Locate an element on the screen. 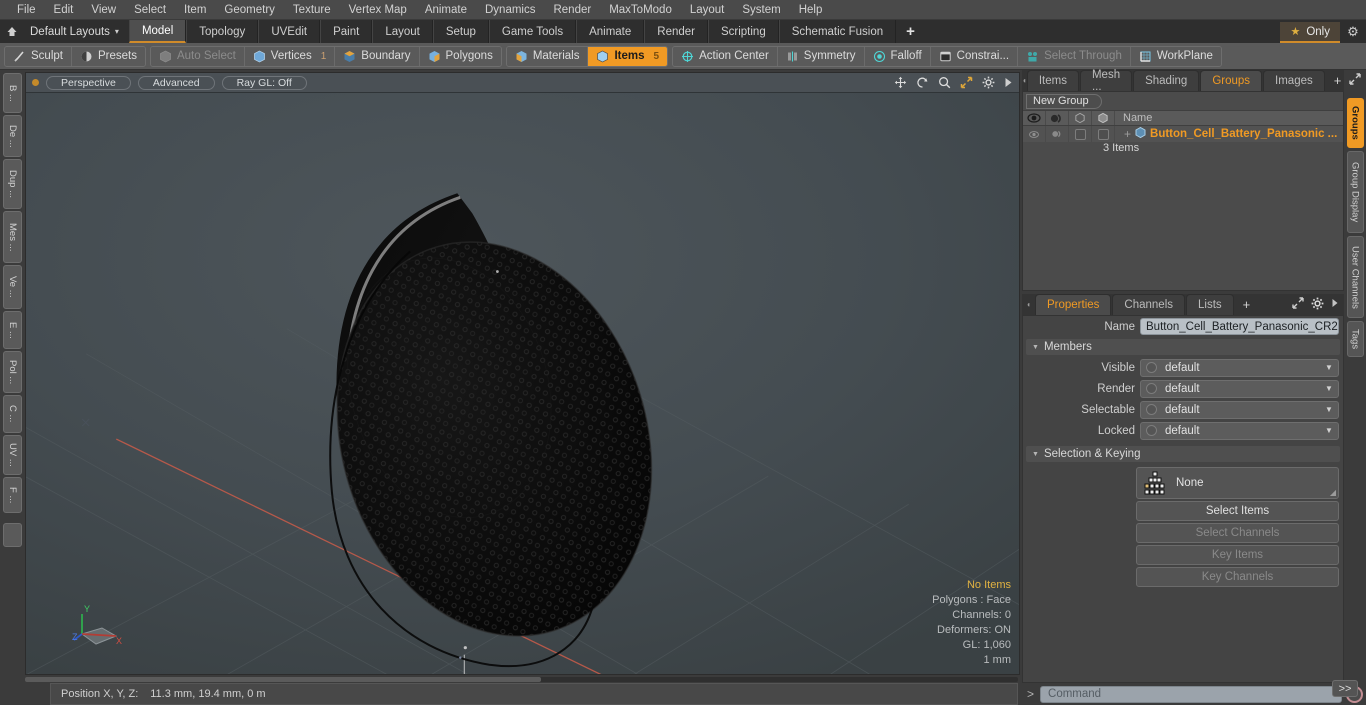  viewport-shading-selector: Advanced is located at coordinates (176, 82).